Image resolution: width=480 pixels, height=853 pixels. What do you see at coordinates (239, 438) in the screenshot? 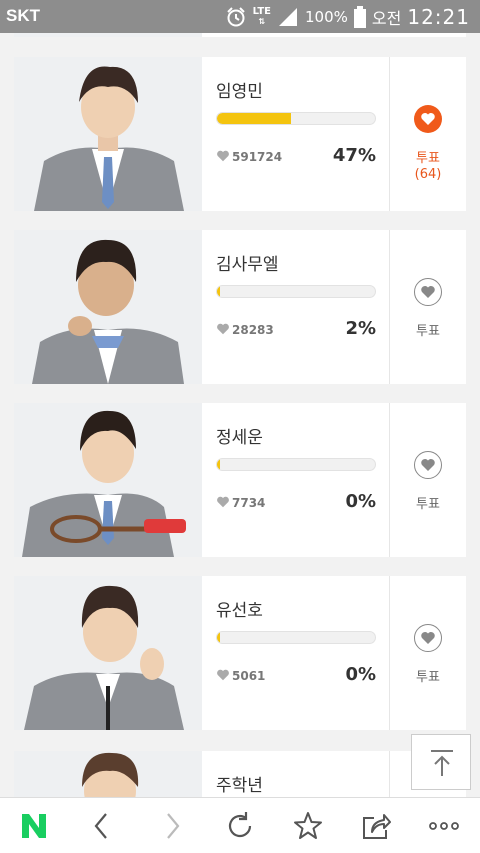
I see `trainee-name: 정세운` at bounding box center [239, 438].